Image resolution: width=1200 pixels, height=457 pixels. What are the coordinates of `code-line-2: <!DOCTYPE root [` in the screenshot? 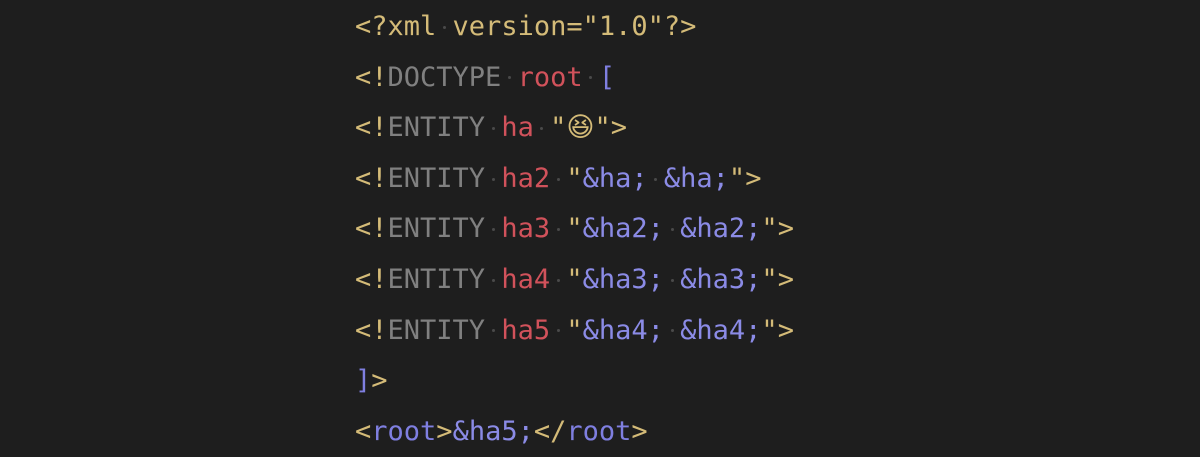 It's located at (574, 78).